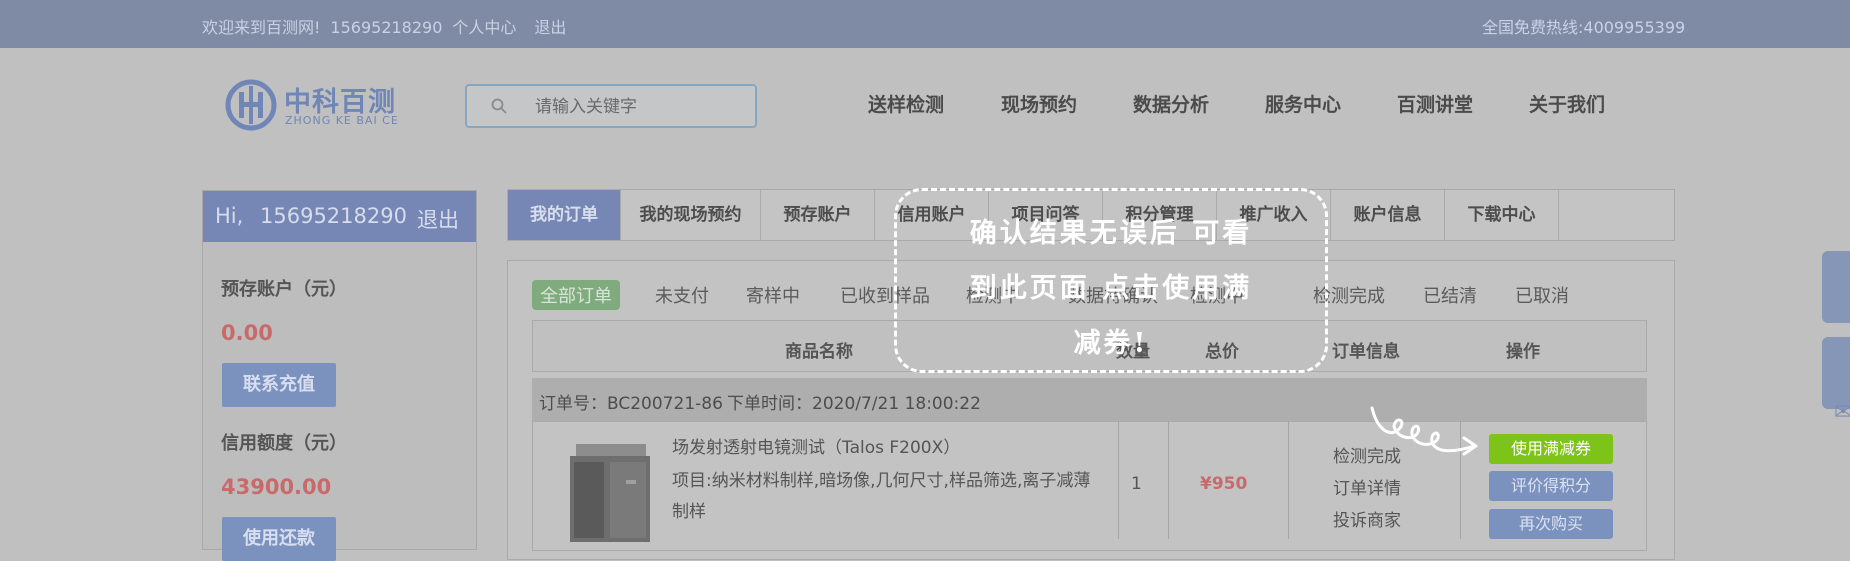  I want to click on nav-service-center: 服务中心, so click(1303, 103).